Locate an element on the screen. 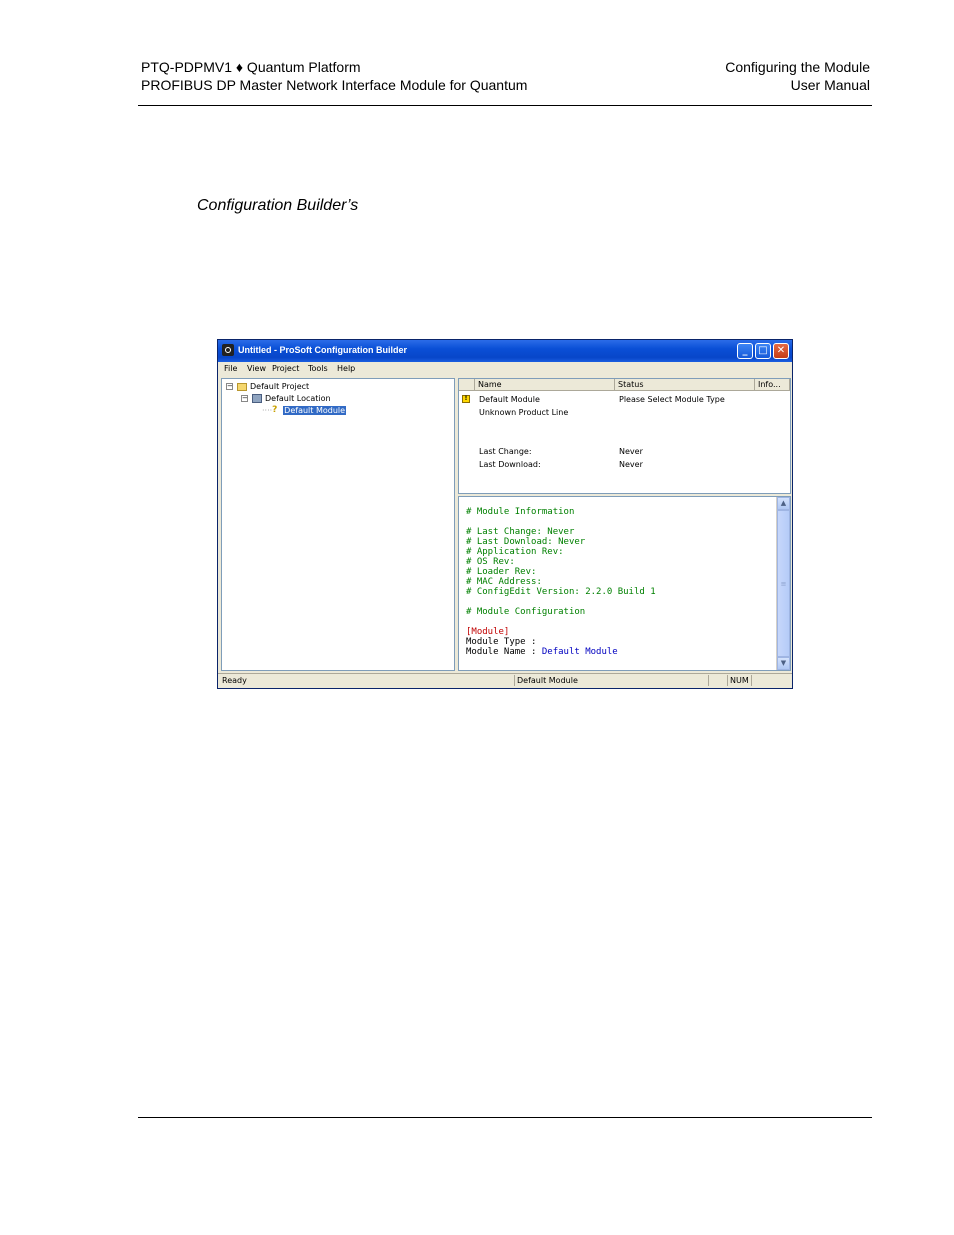 The width and height of the screenshot is (954, 1235). header-right: Configuring the Module User Manual is located at coordinates (797, 76).